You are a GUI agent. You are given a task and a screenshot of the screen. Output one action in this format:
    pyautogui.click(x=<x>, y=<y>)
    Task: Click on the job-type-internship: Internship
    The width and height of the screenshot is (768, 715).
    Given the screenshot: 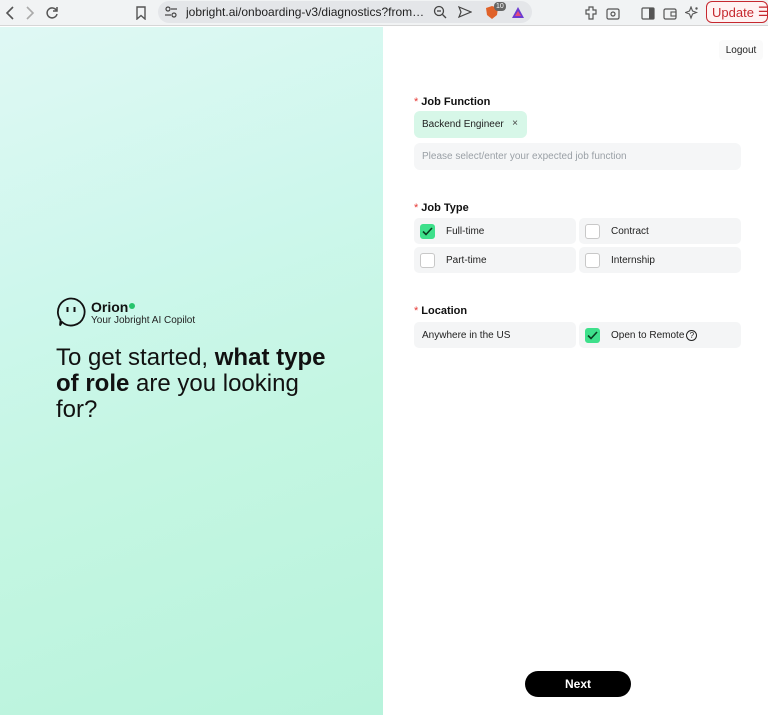 What is the action you would take?
    pyautogui.click(x=660, y=260)
    